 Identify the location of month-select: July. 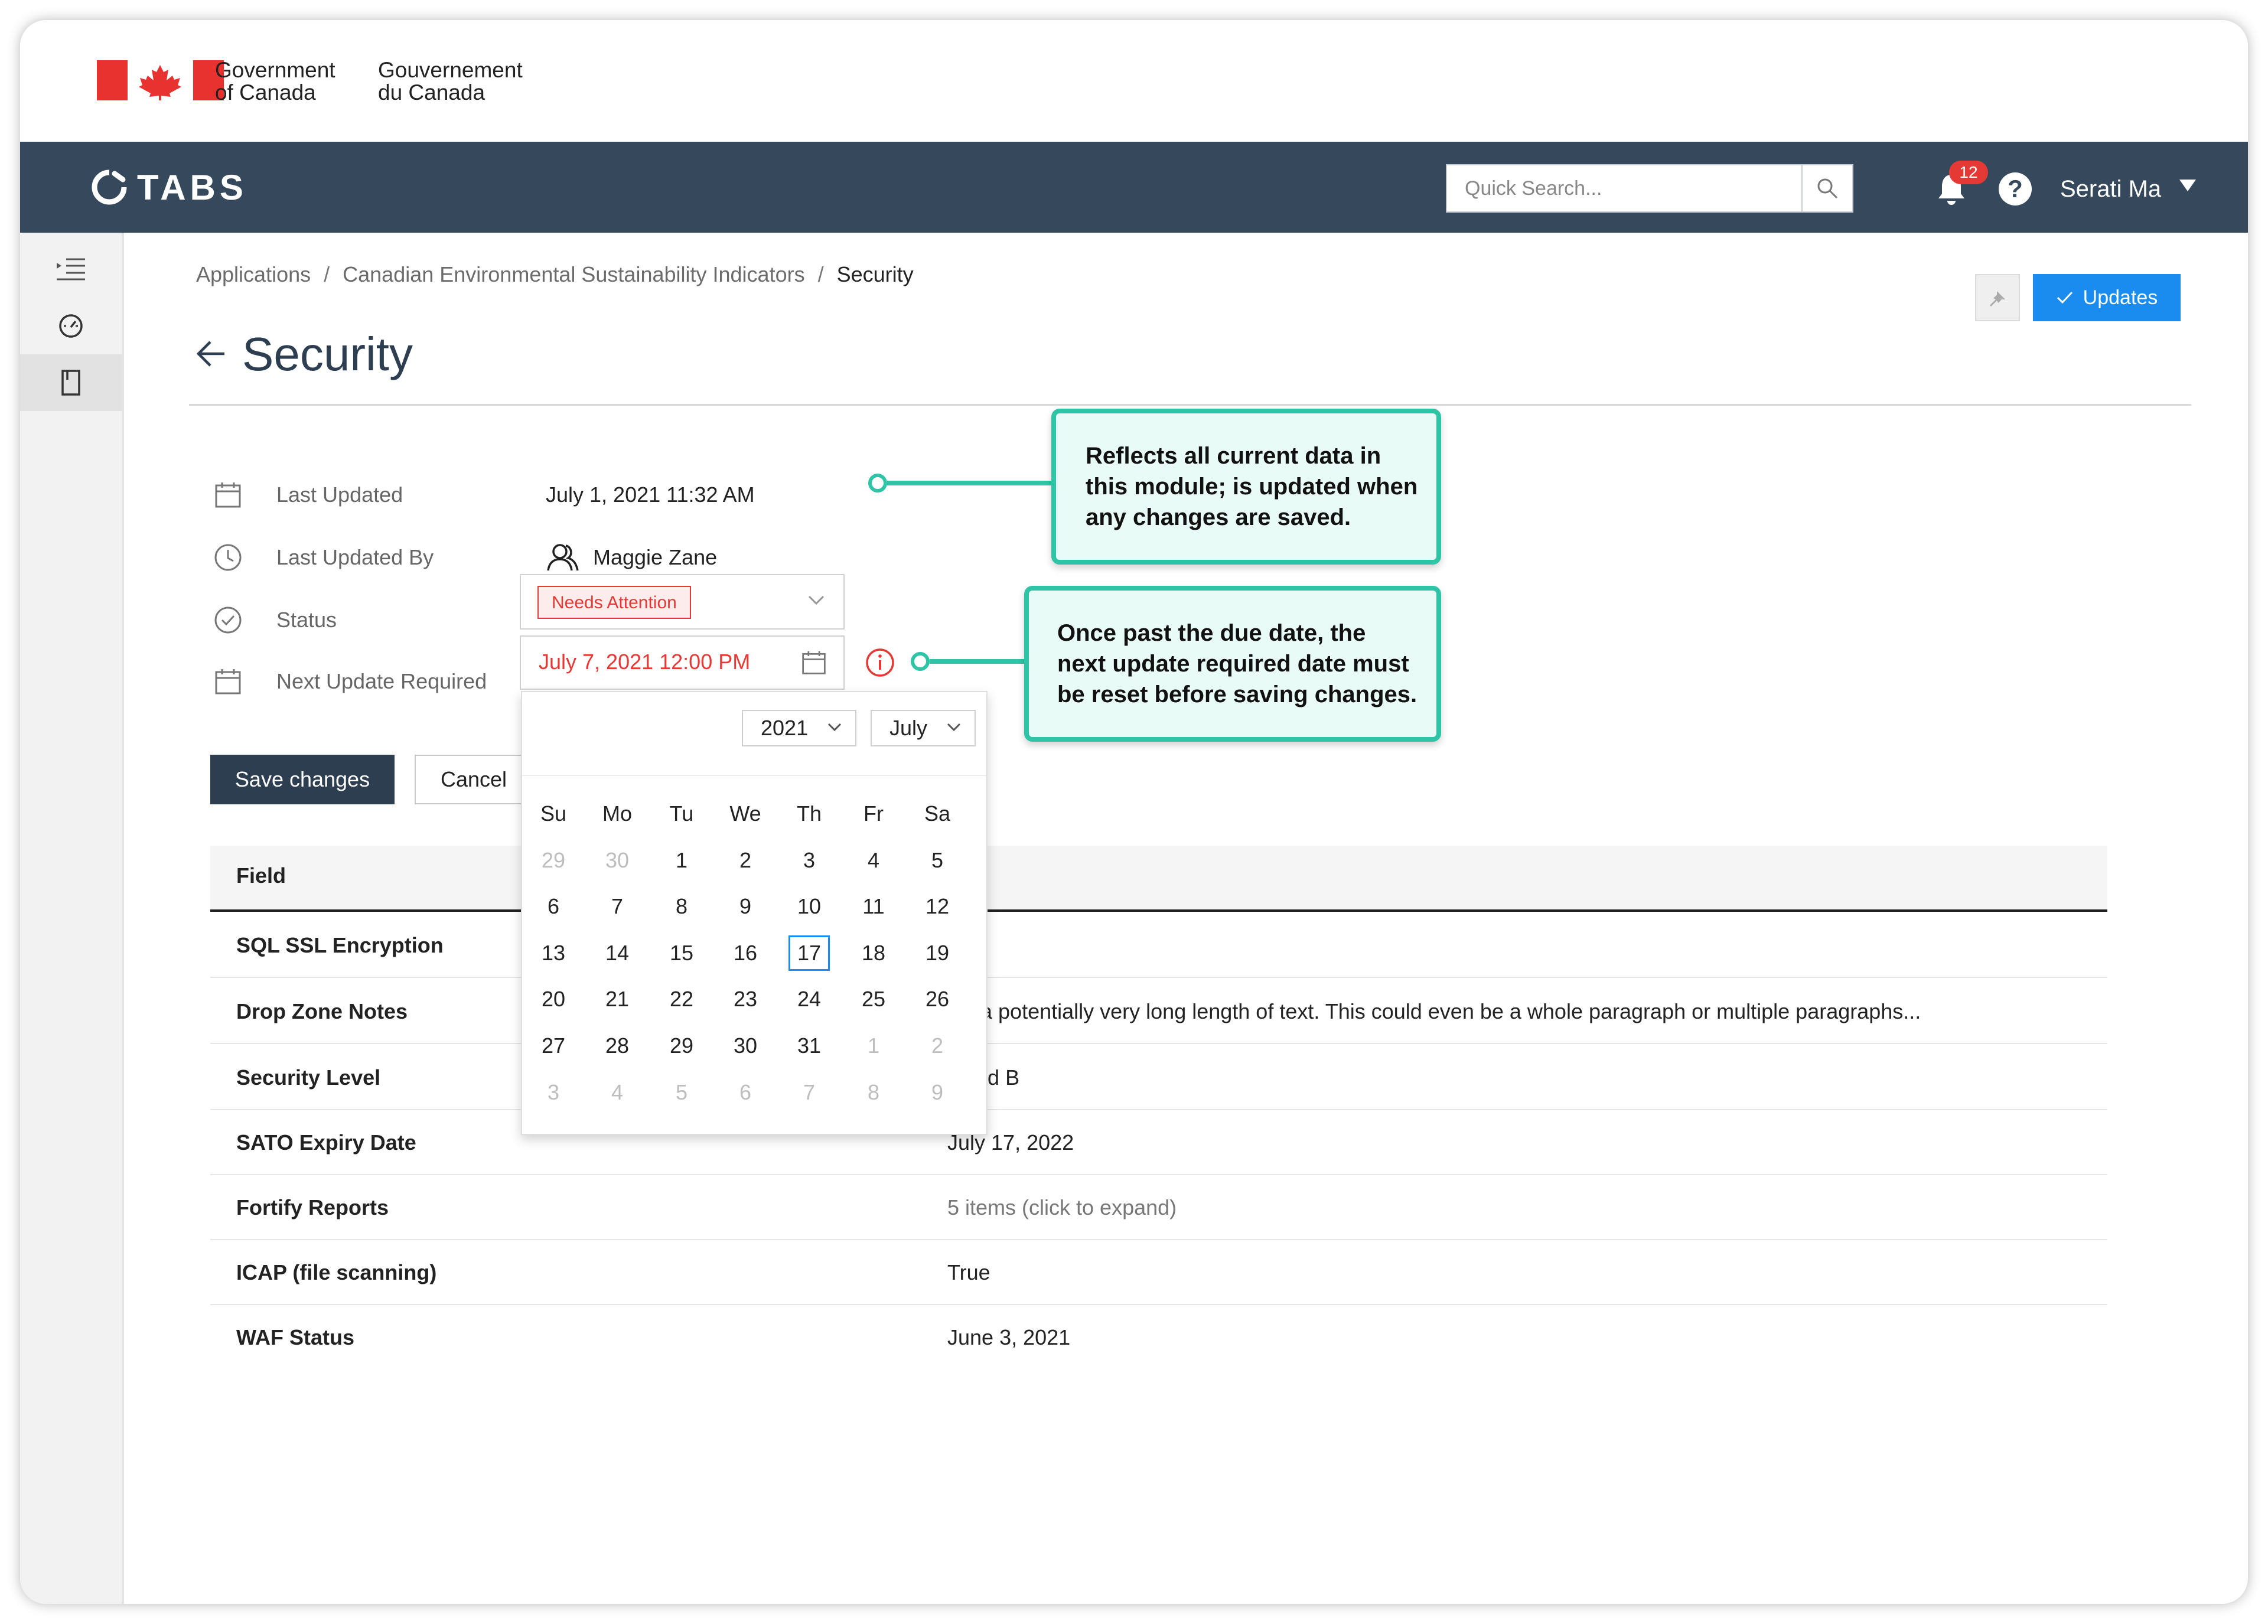
(923, 728).